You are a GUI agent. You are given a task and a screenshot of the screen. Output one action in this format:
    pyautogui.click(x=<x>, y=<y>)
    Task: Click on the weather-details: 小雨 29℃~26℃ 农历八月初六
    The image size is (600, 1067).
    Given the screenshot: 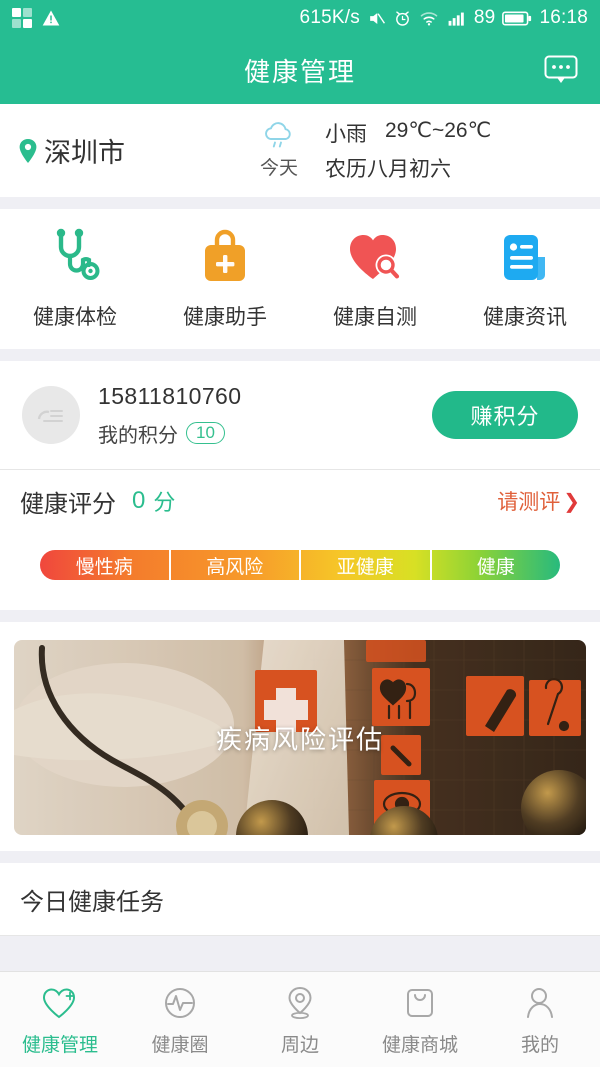 What is the action you would take?
    pyautogui.click(x=408, y=150)
    